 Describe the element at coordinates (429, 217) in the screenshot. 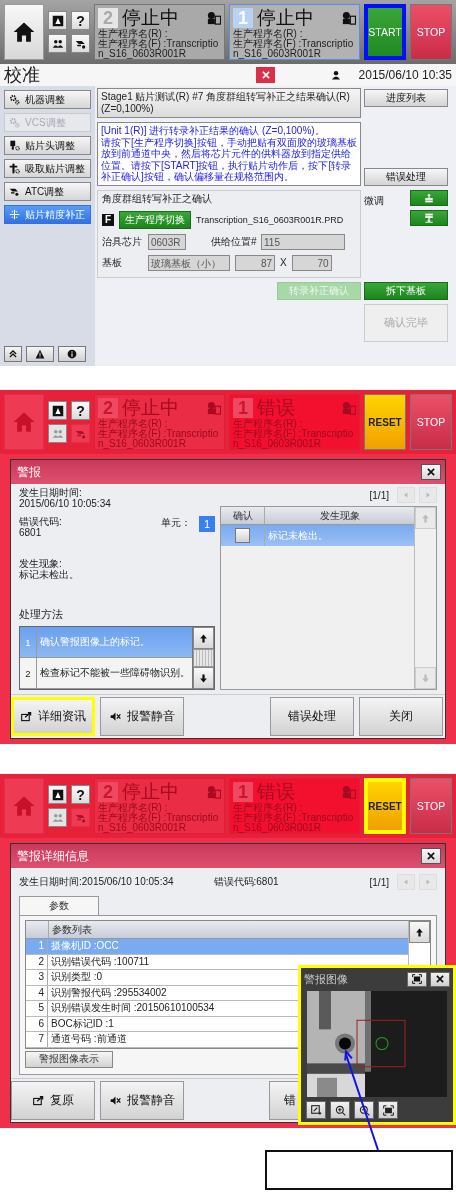

I see `move-down-button` at that location.